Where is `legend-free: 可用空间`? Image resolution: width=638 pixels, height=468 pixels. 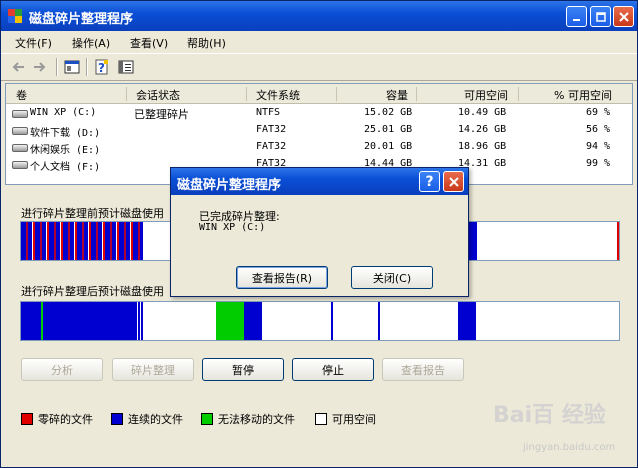
legend-free: 可用空间 is located at coordinates (345, 419).